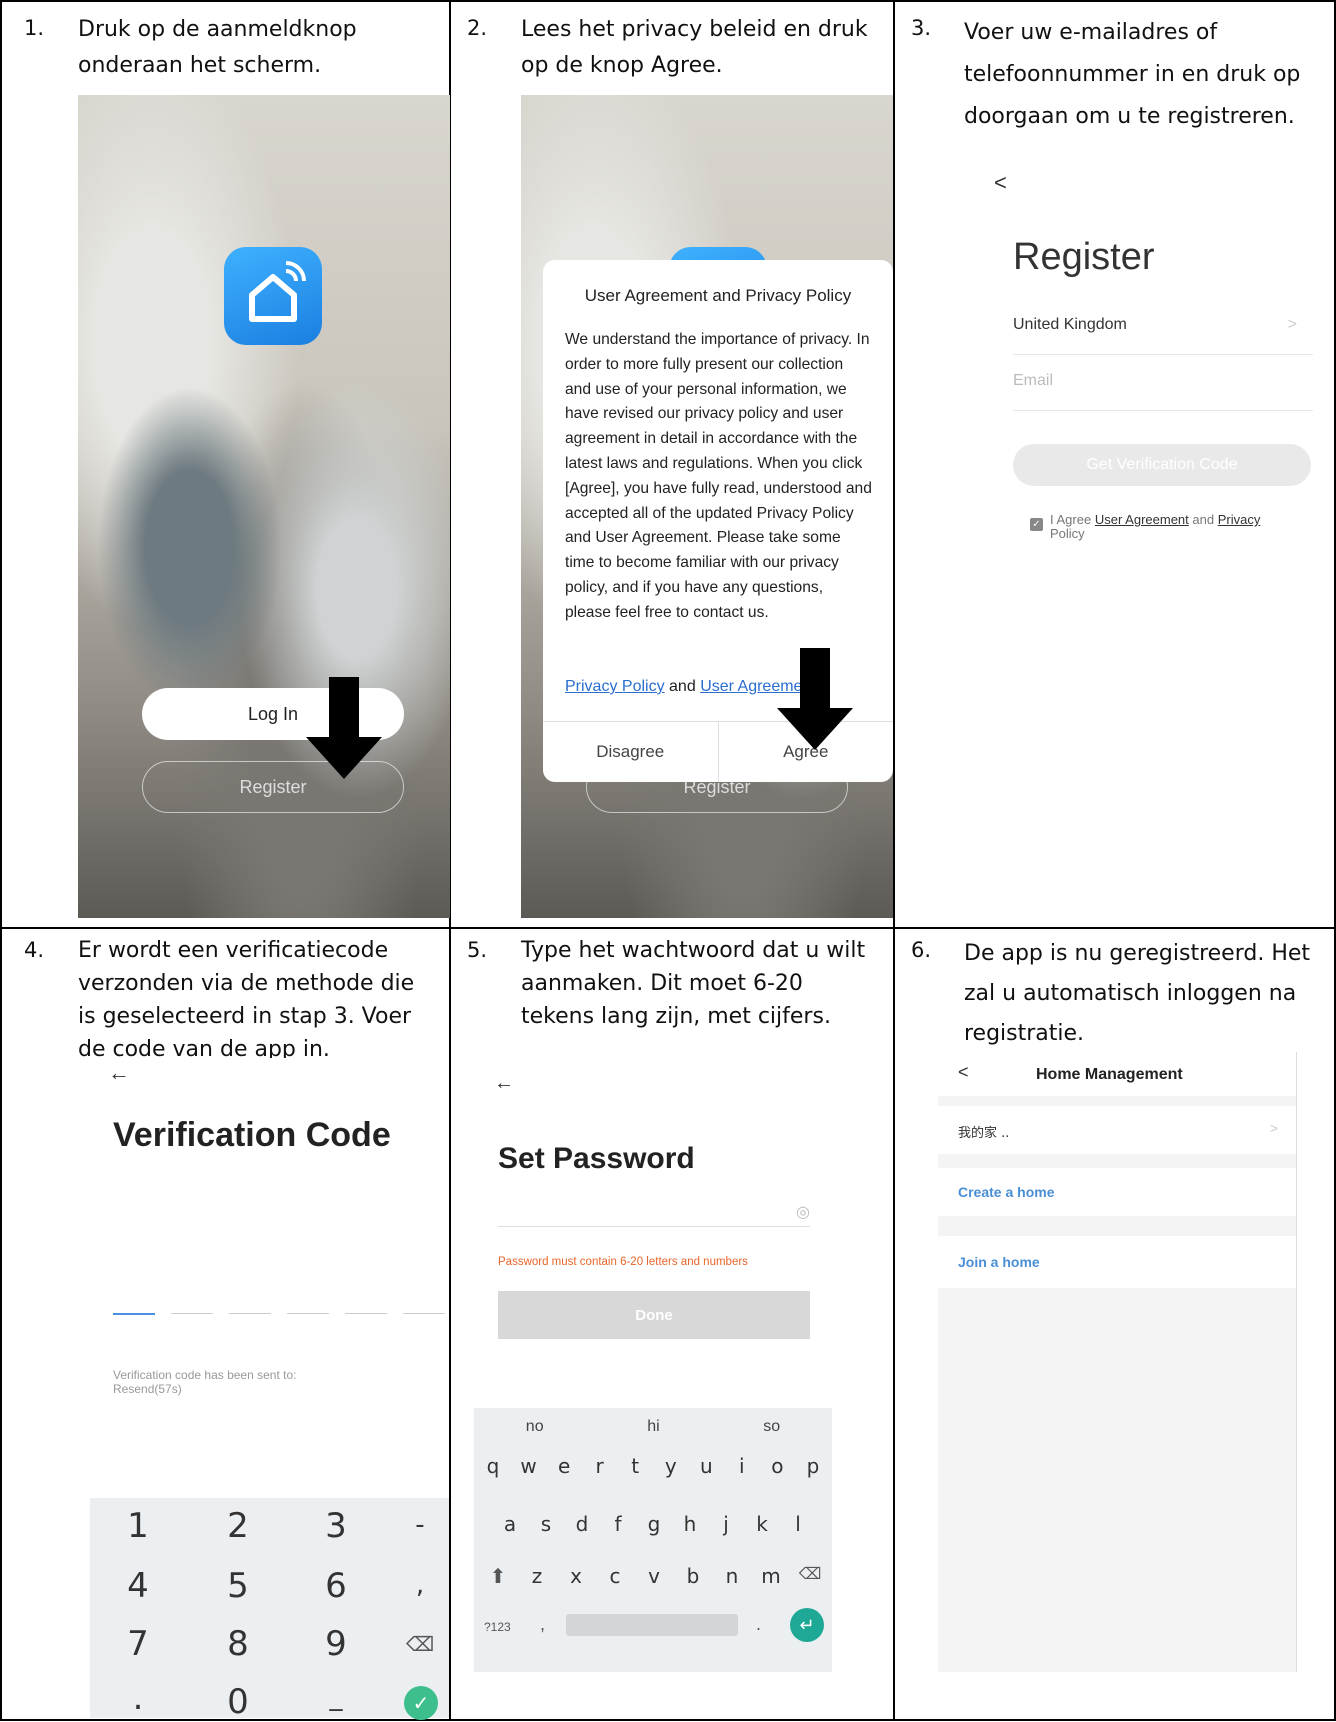 This screenshot has height=1722, width=1336. What do you see at coordinates (1163, 335) in the screenshot?
I see `country-selector: United Kingdom >` at bounding box center [1163, 335].